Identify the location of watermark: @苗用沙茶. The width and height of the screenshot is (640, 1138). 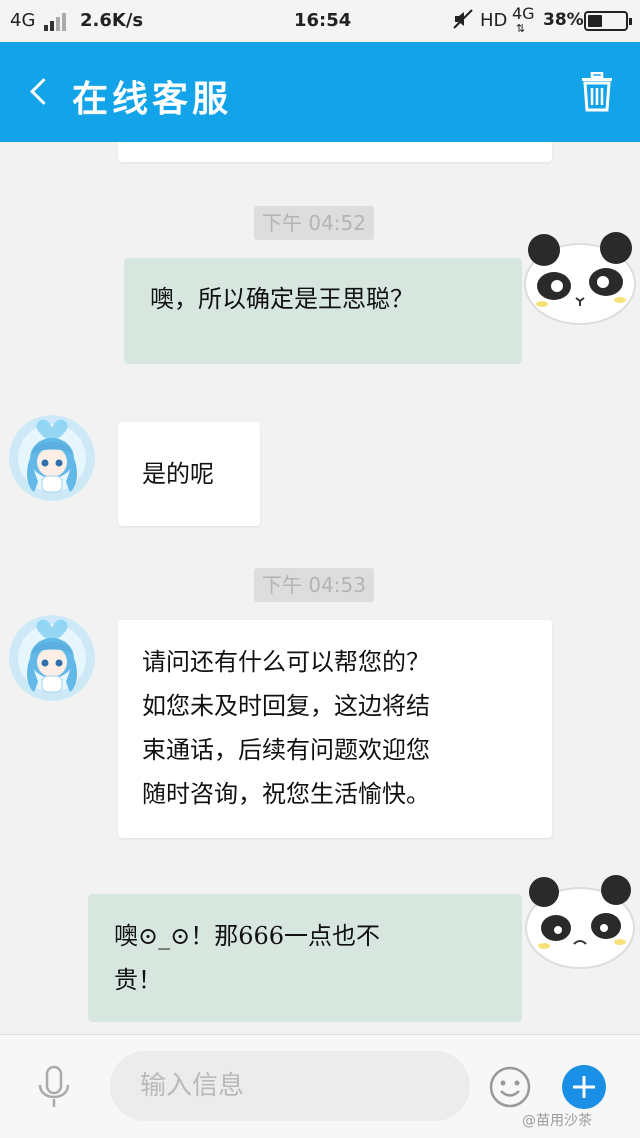
(557, 1121).